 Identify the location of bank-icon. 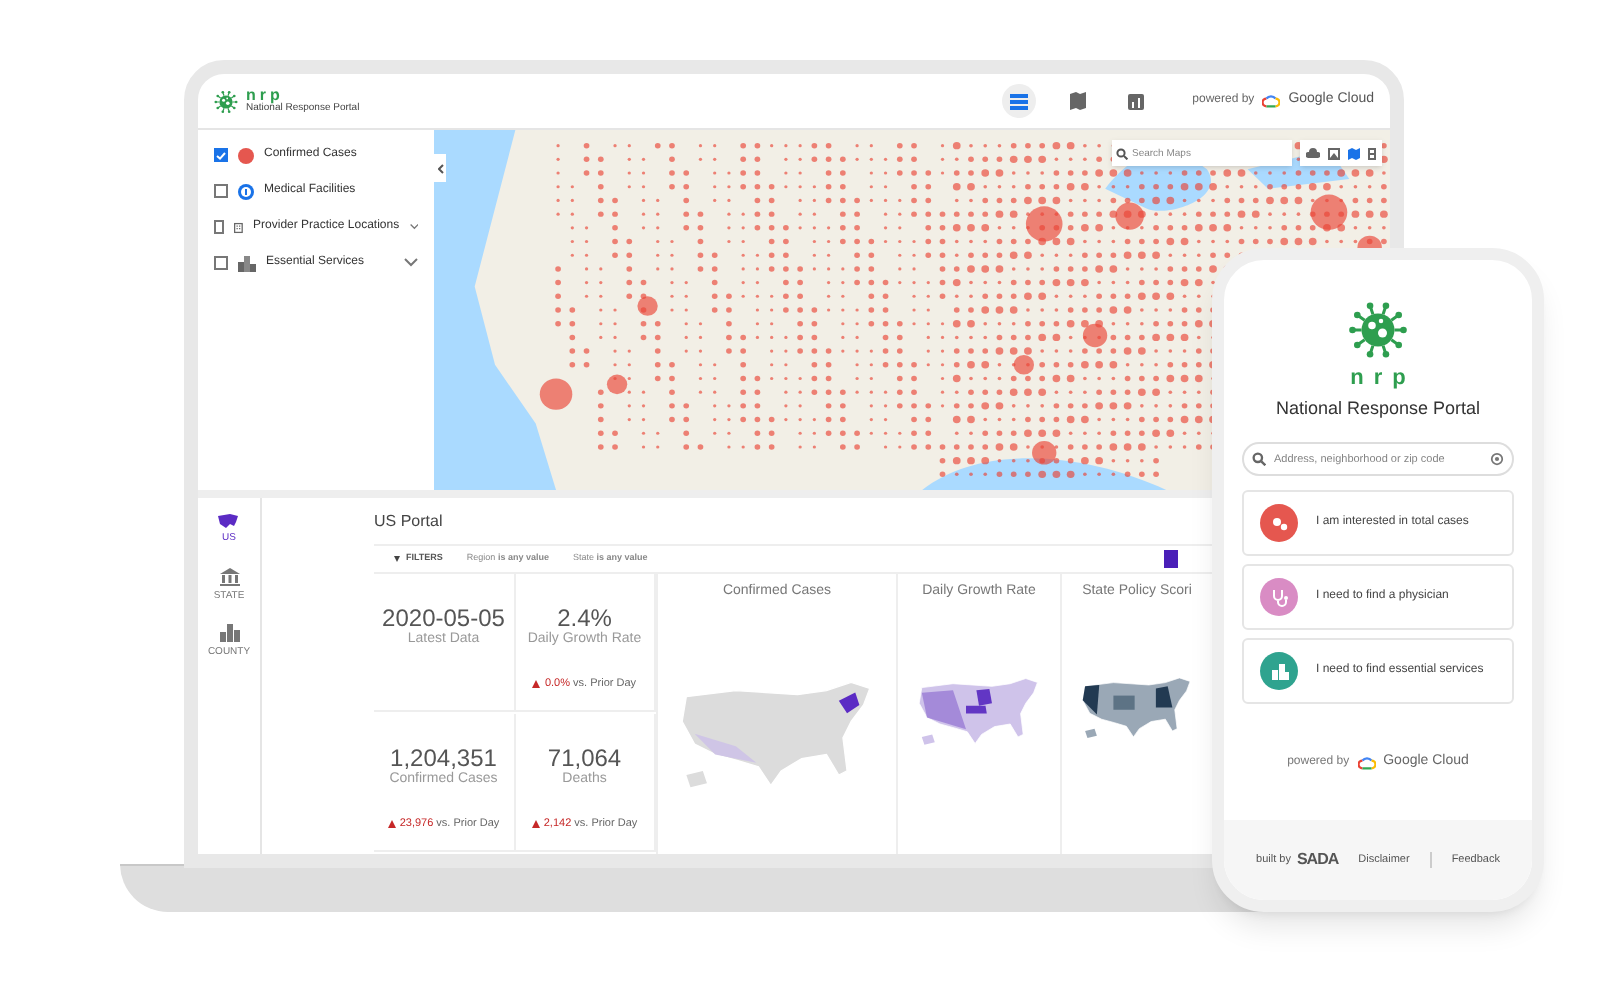
(229, 576).